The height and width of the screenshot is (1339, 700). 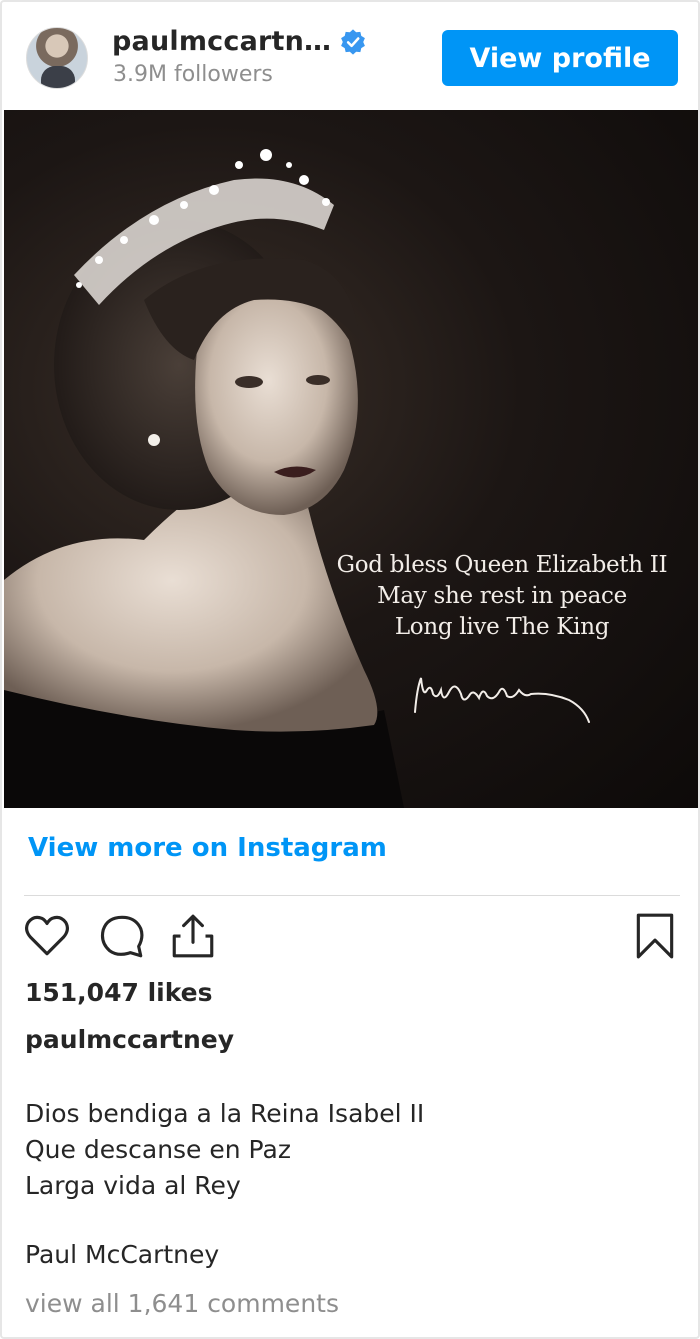 What do you see at coordinates (129, 1039) in the screenshot?
I see `post-owner-username: paulmccartney` at bounding box center [129, 1039].